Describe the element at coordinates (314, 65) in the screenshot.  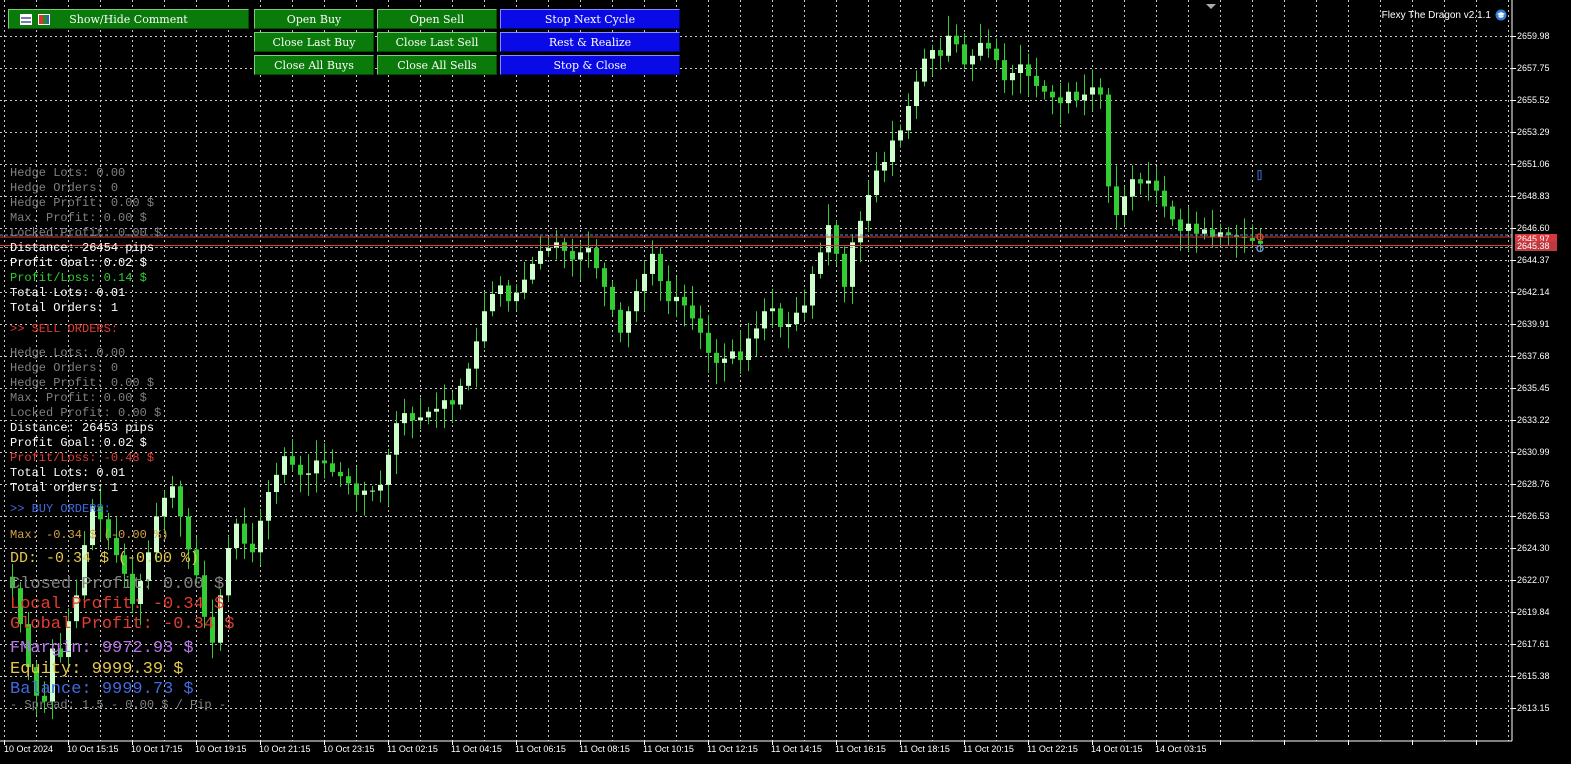
I see `close-all-buys-button: Close All Buys` at that location.